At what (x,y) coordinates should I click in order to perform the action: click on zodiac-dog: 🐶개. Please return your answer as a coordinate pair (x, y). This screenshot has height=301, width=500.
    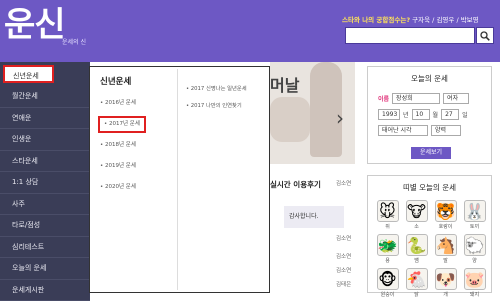
    Looking at the image, I should click on (445, 283).